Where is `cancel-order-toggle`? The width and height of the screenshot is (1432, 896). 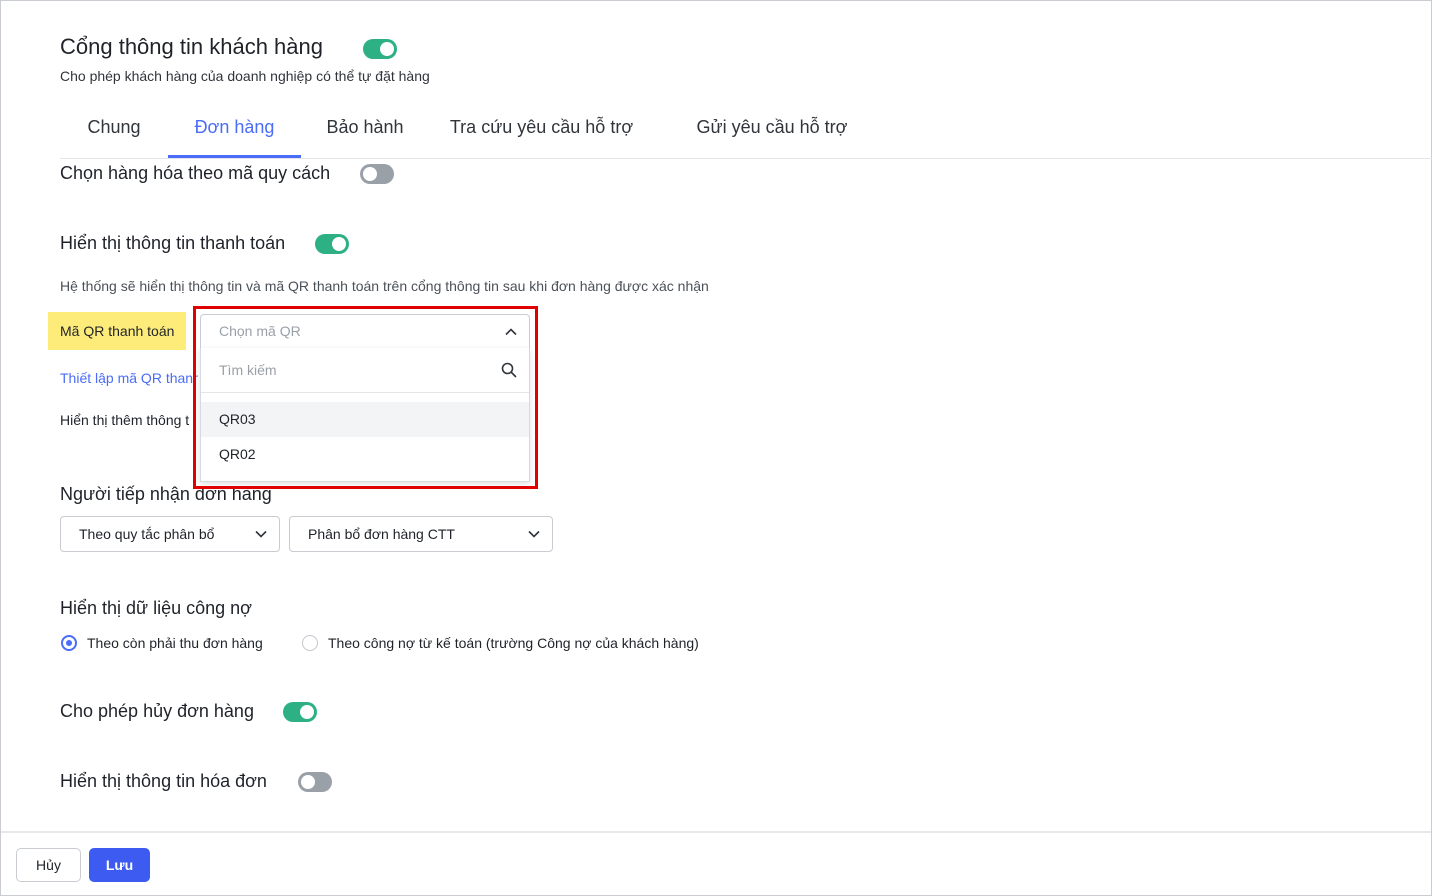
cancel-order-toggle is located at coordinates (300, 712).